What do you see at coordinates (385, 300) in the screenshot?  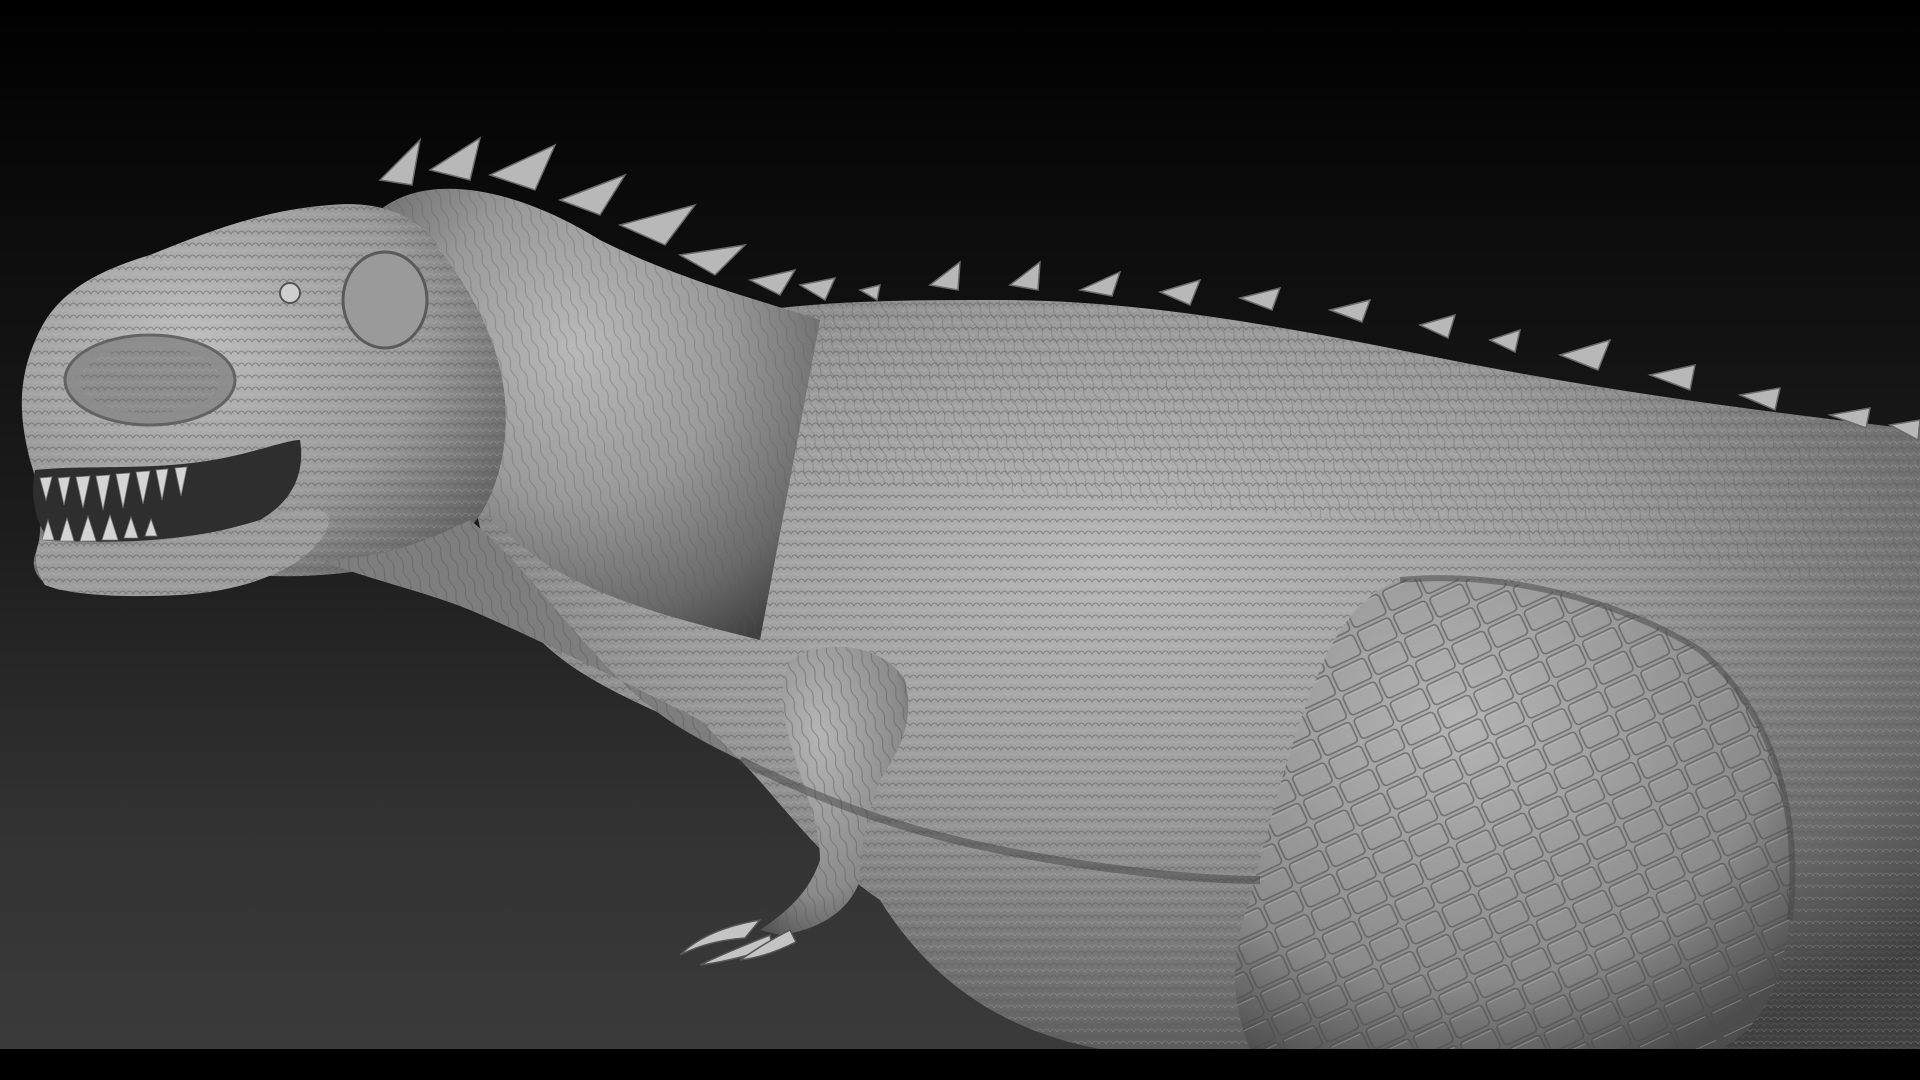 I see `eye-socket` at bounding box center [385, 300].